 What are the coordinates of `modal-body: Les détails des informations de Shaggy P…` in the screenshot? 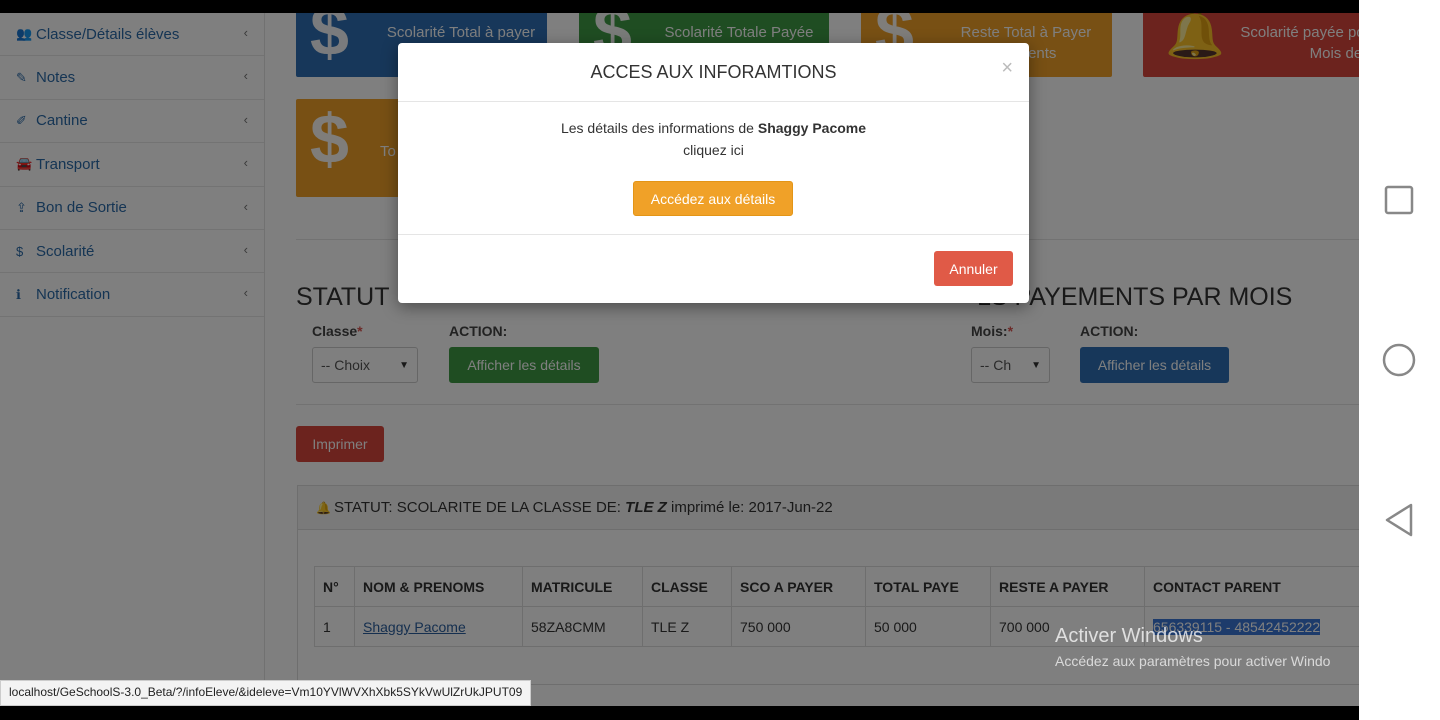 It's located at (713, 168).